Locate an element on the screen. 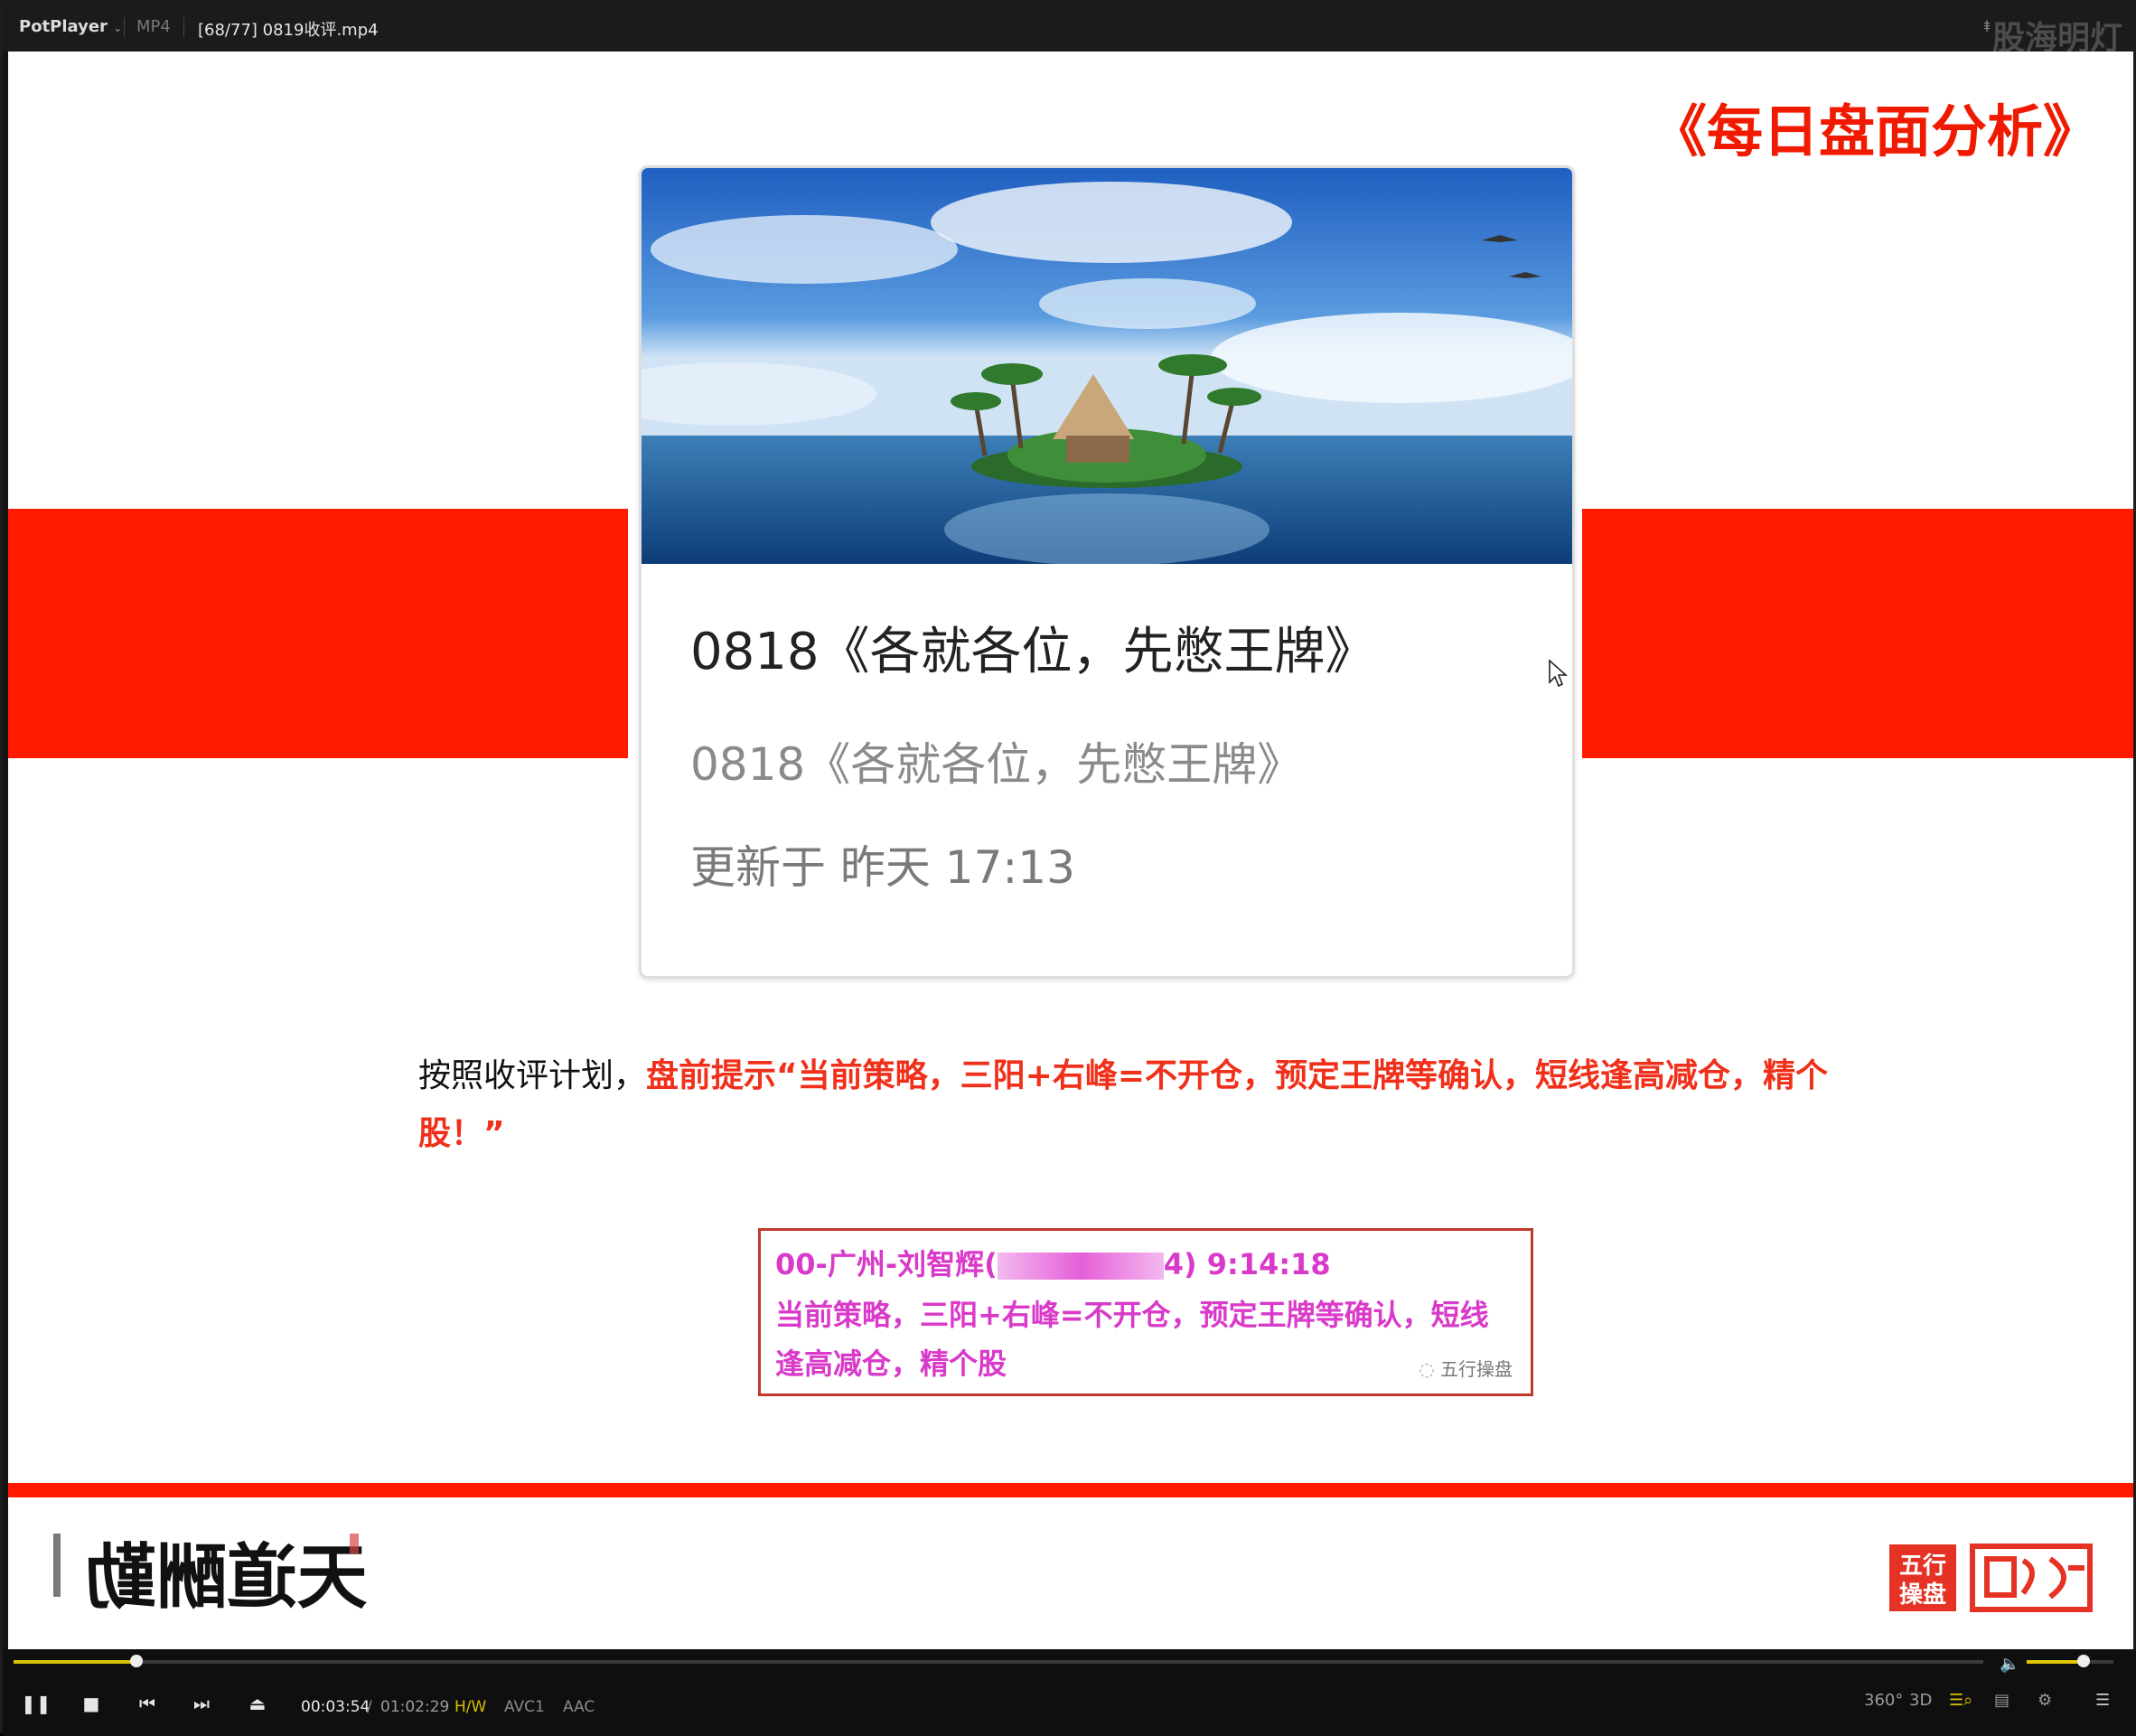 The width and height of the screenshot is (2136, 1736). menu-icon: ☰ is located at coordinates (2102, 1701).